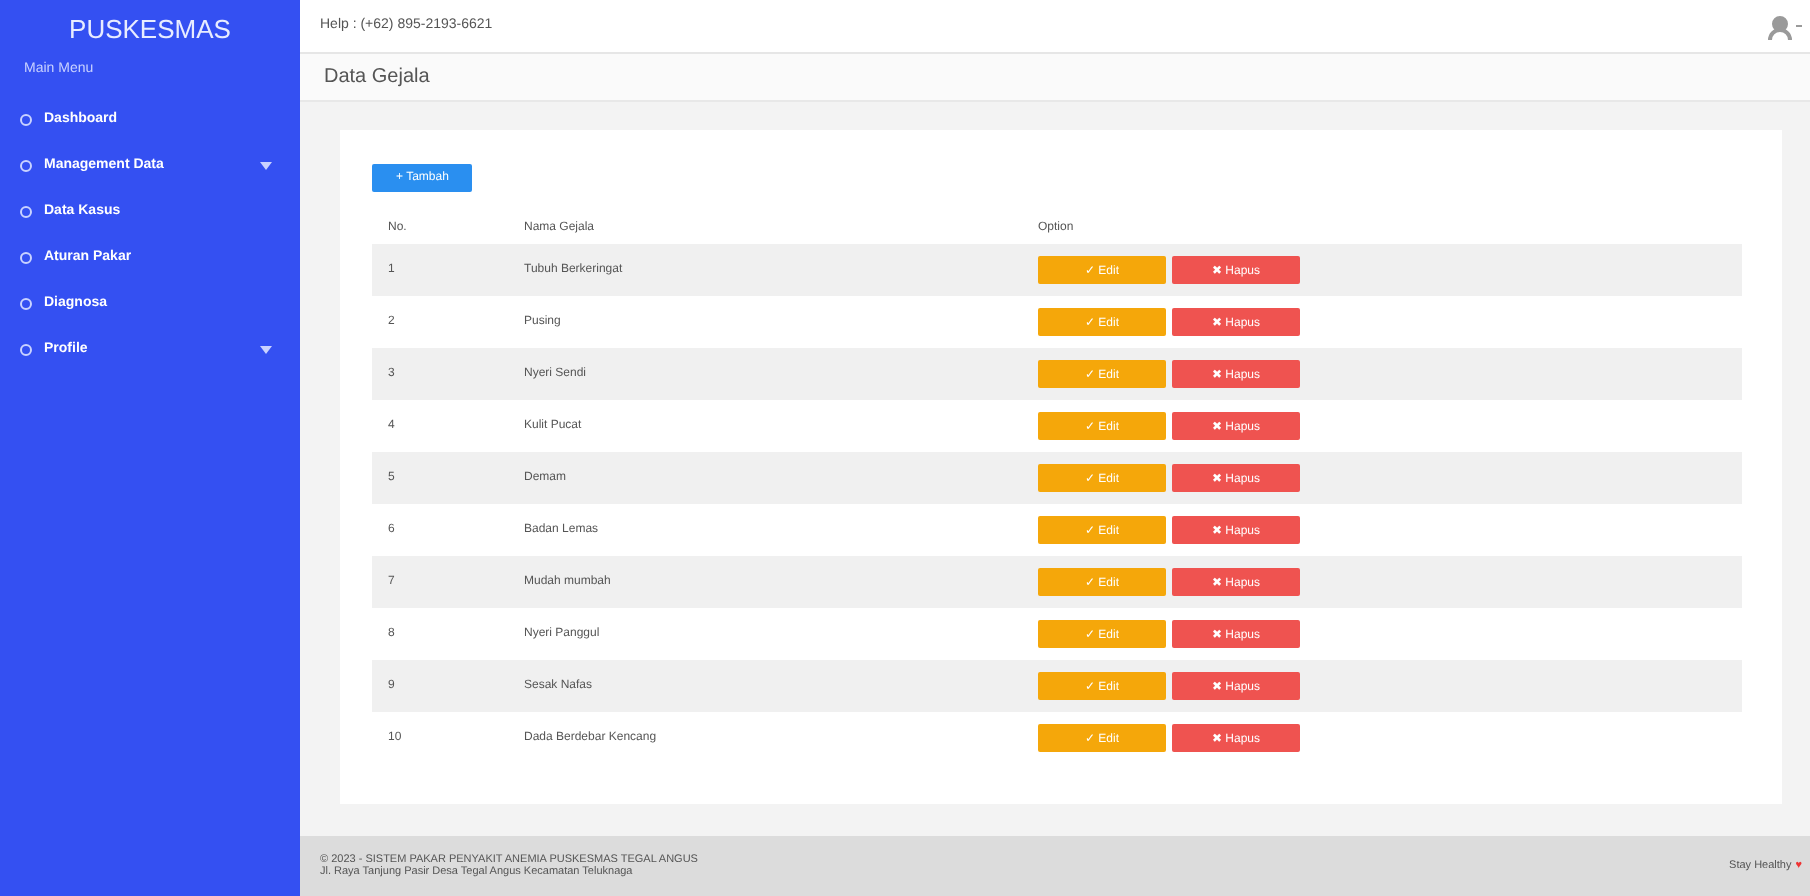  What do you see at coordinates (377, 76) in the screenshot?
I see `page-title: Data Gejala` at bounding box center [377, 76].